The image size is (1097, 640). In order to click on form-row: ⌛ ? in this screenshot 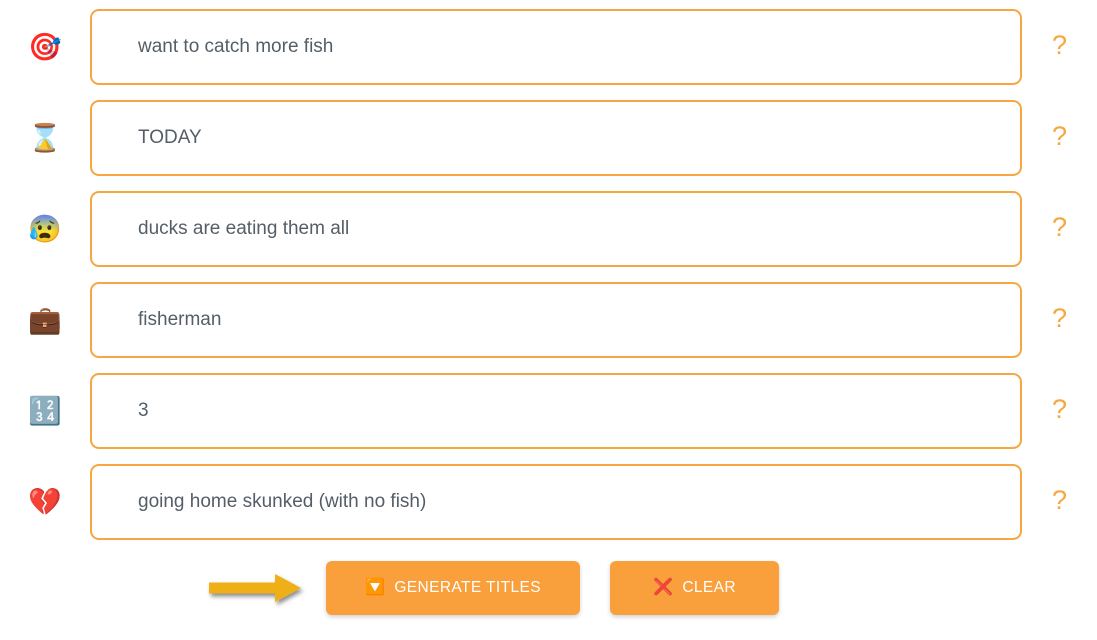, I will do `click(548, 138)`.